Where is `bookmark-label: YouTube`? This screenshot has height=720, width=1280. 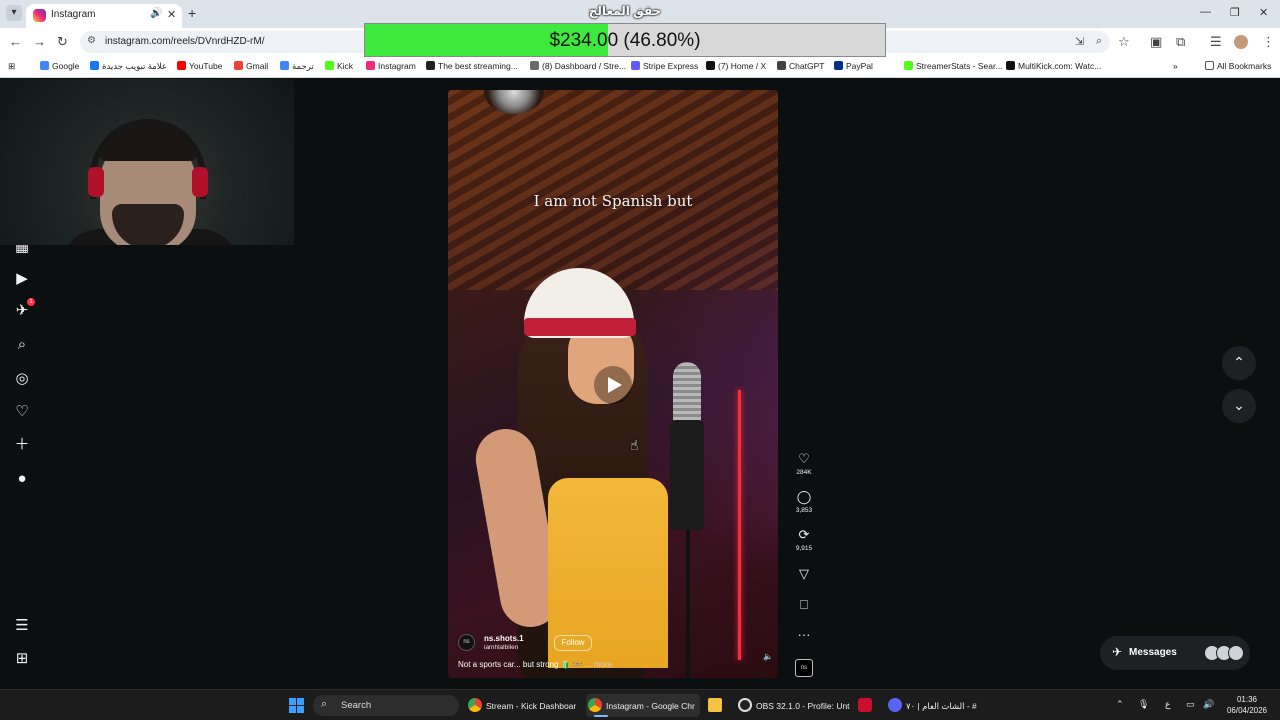
bookmark-label: YouTube is located at coordinates (206, 66).